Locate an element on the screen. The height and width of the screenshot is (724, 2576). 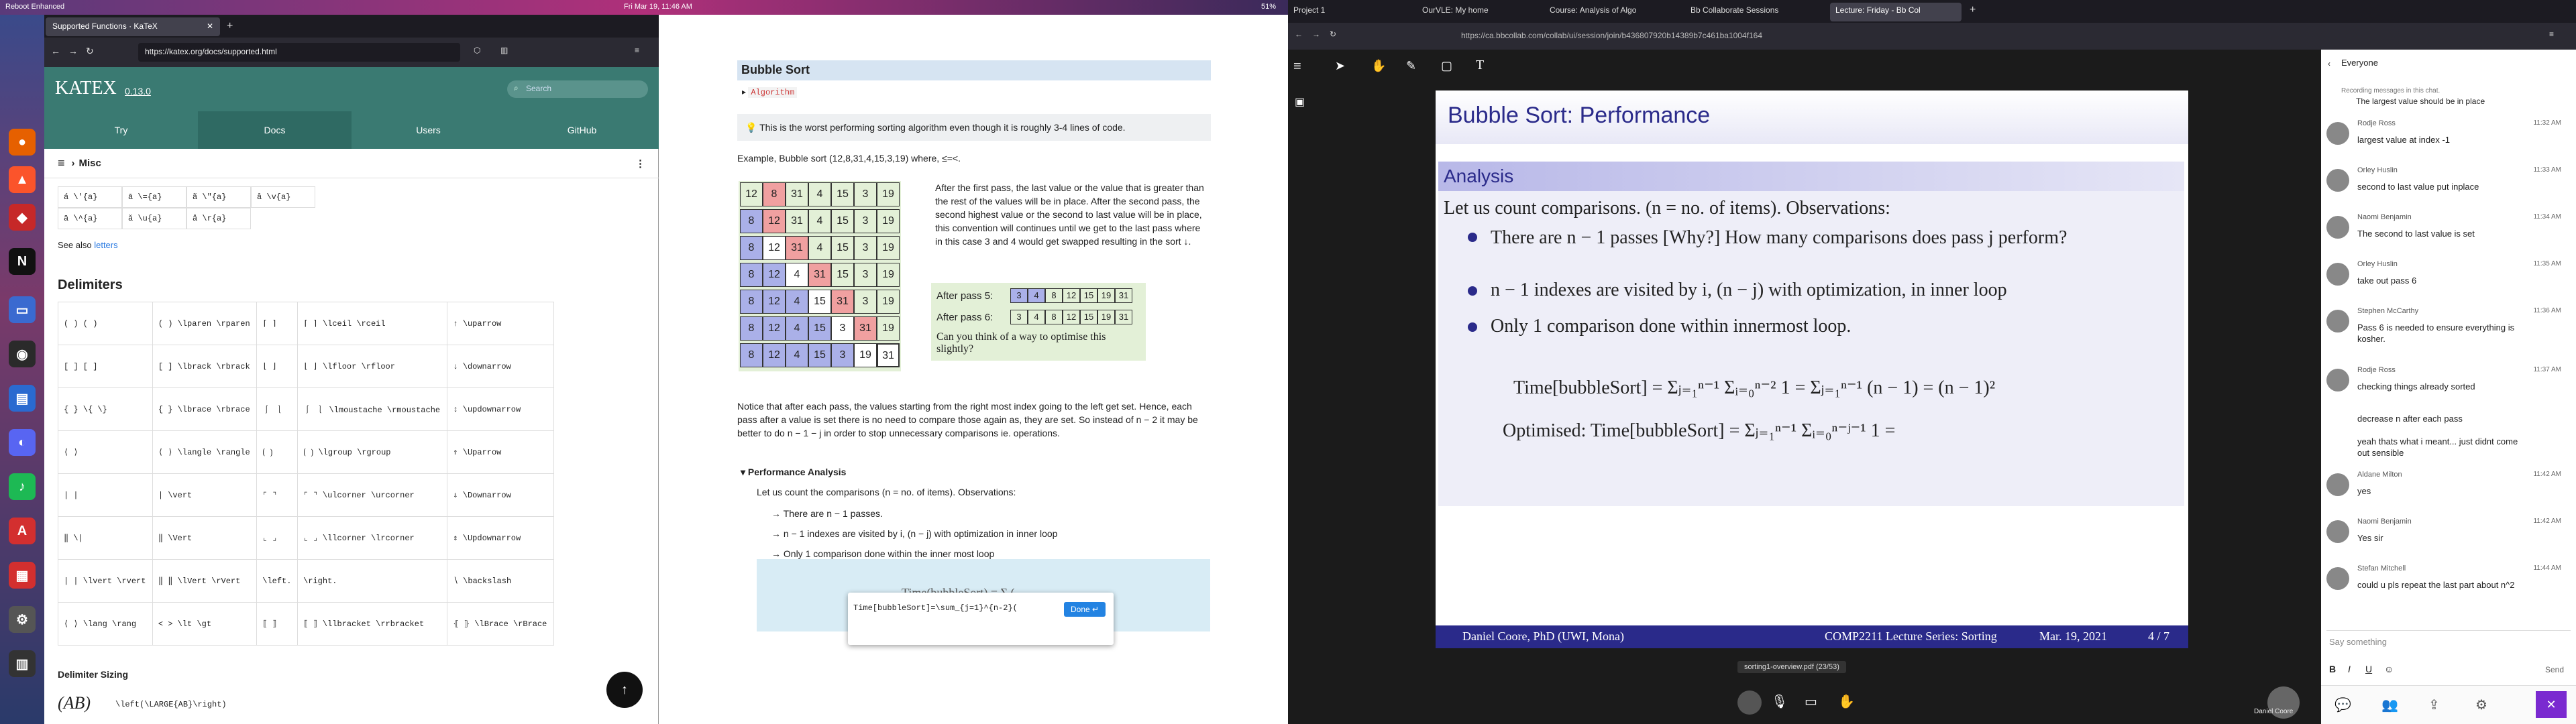
underline-icon: U is located at coordinates (2368, 669).